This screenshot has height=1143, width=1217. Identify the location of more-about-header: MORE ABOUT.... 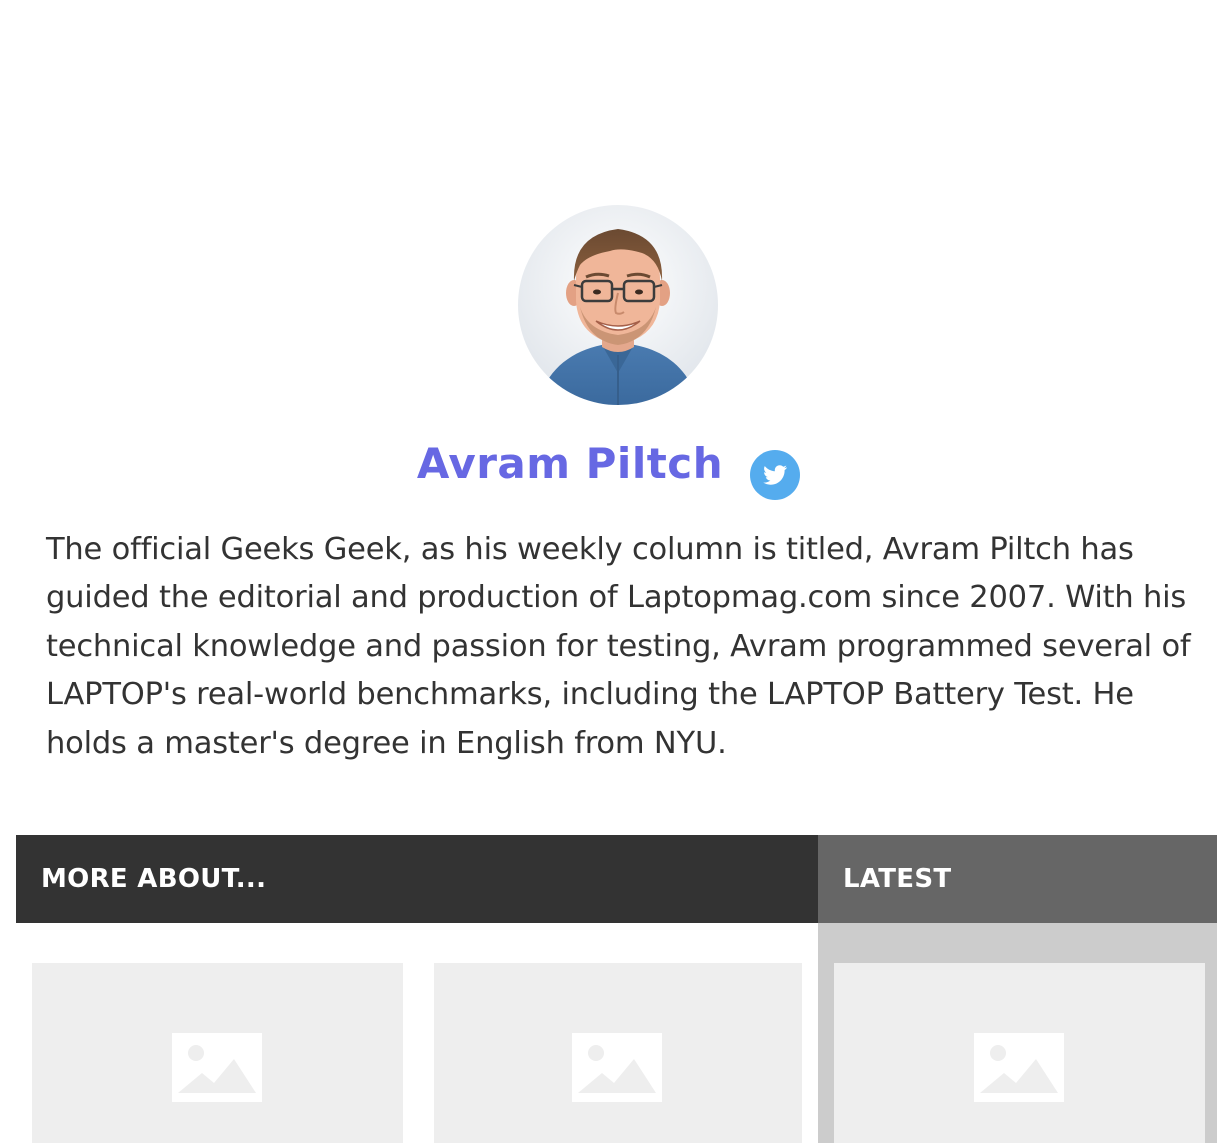
(417, 879).